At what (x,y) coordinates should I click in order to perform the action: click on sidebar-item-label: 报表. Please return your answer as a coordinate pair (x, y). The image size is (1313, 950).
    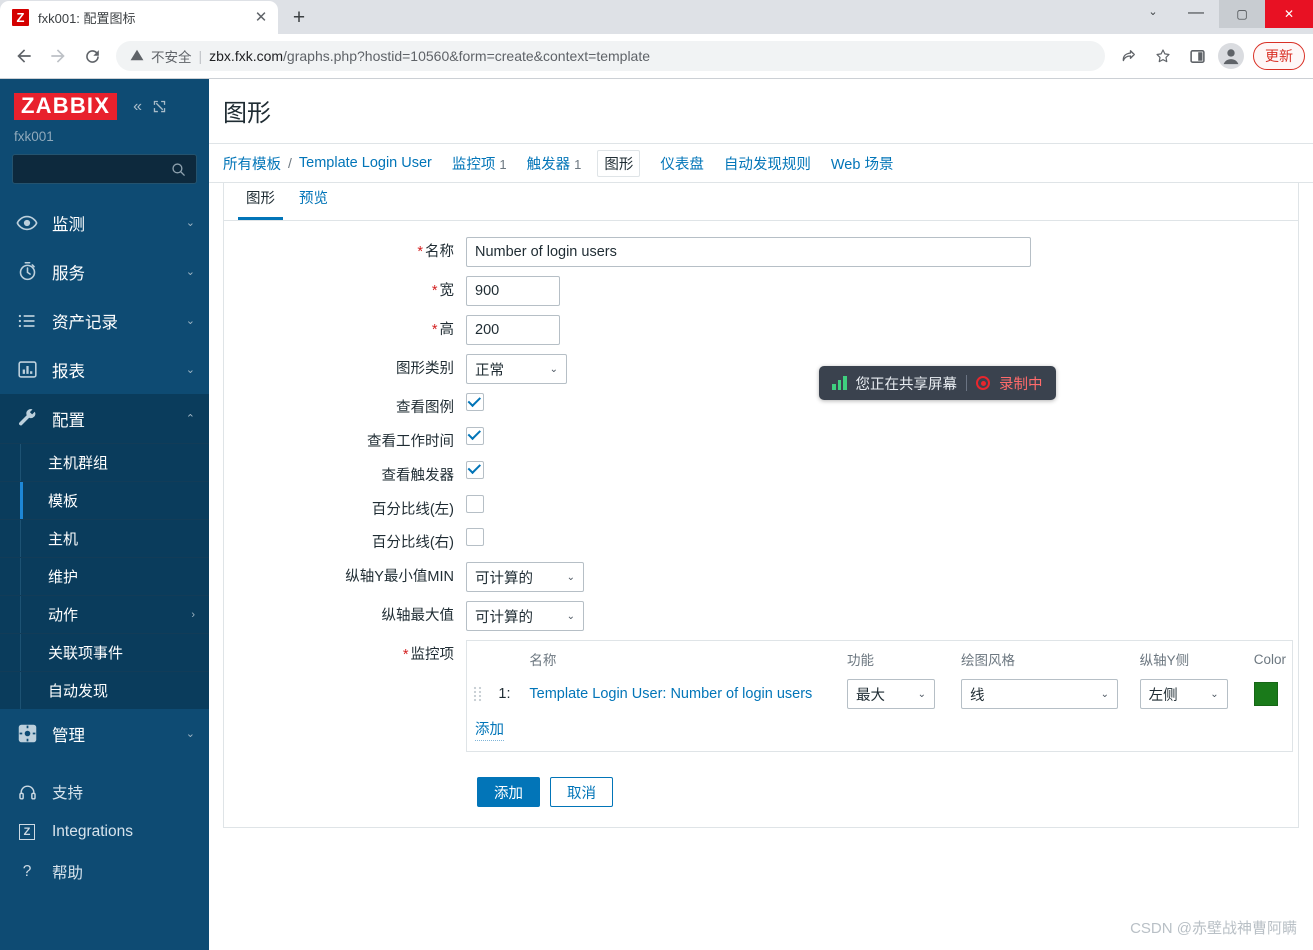
    Looking at the image, I should click on (68, 371).